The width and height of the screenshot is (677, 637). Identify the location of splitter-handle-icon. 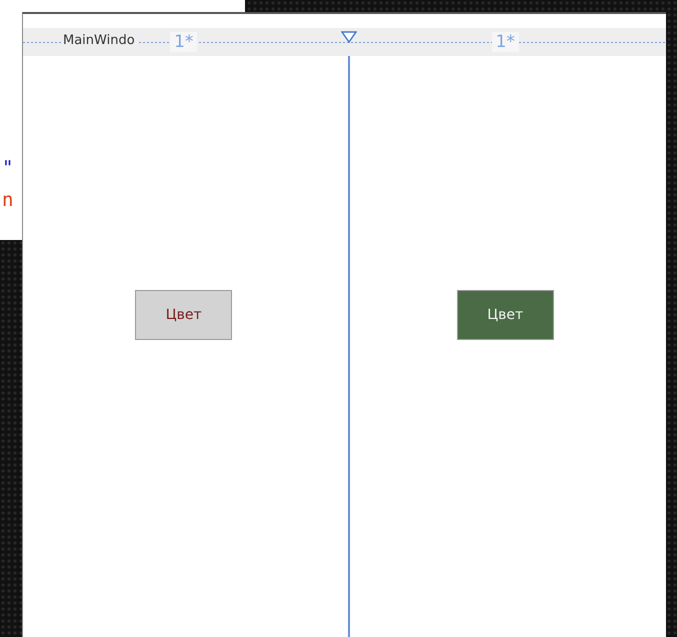
(349, 37).